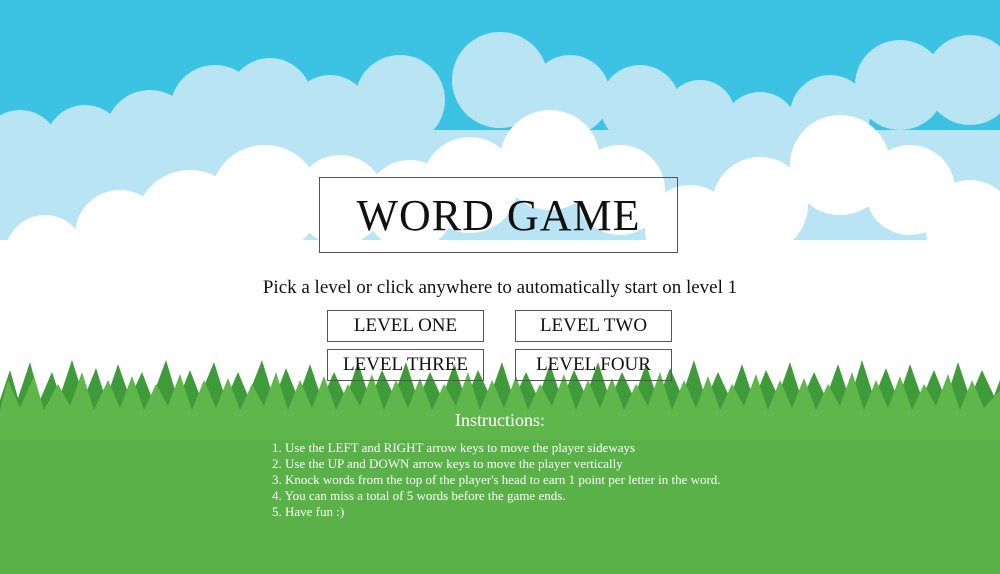  What do you see at coordinates (498, 215) in the screenshot?
I see `game-title: WORD GAME` at bounding box center [498, 215].